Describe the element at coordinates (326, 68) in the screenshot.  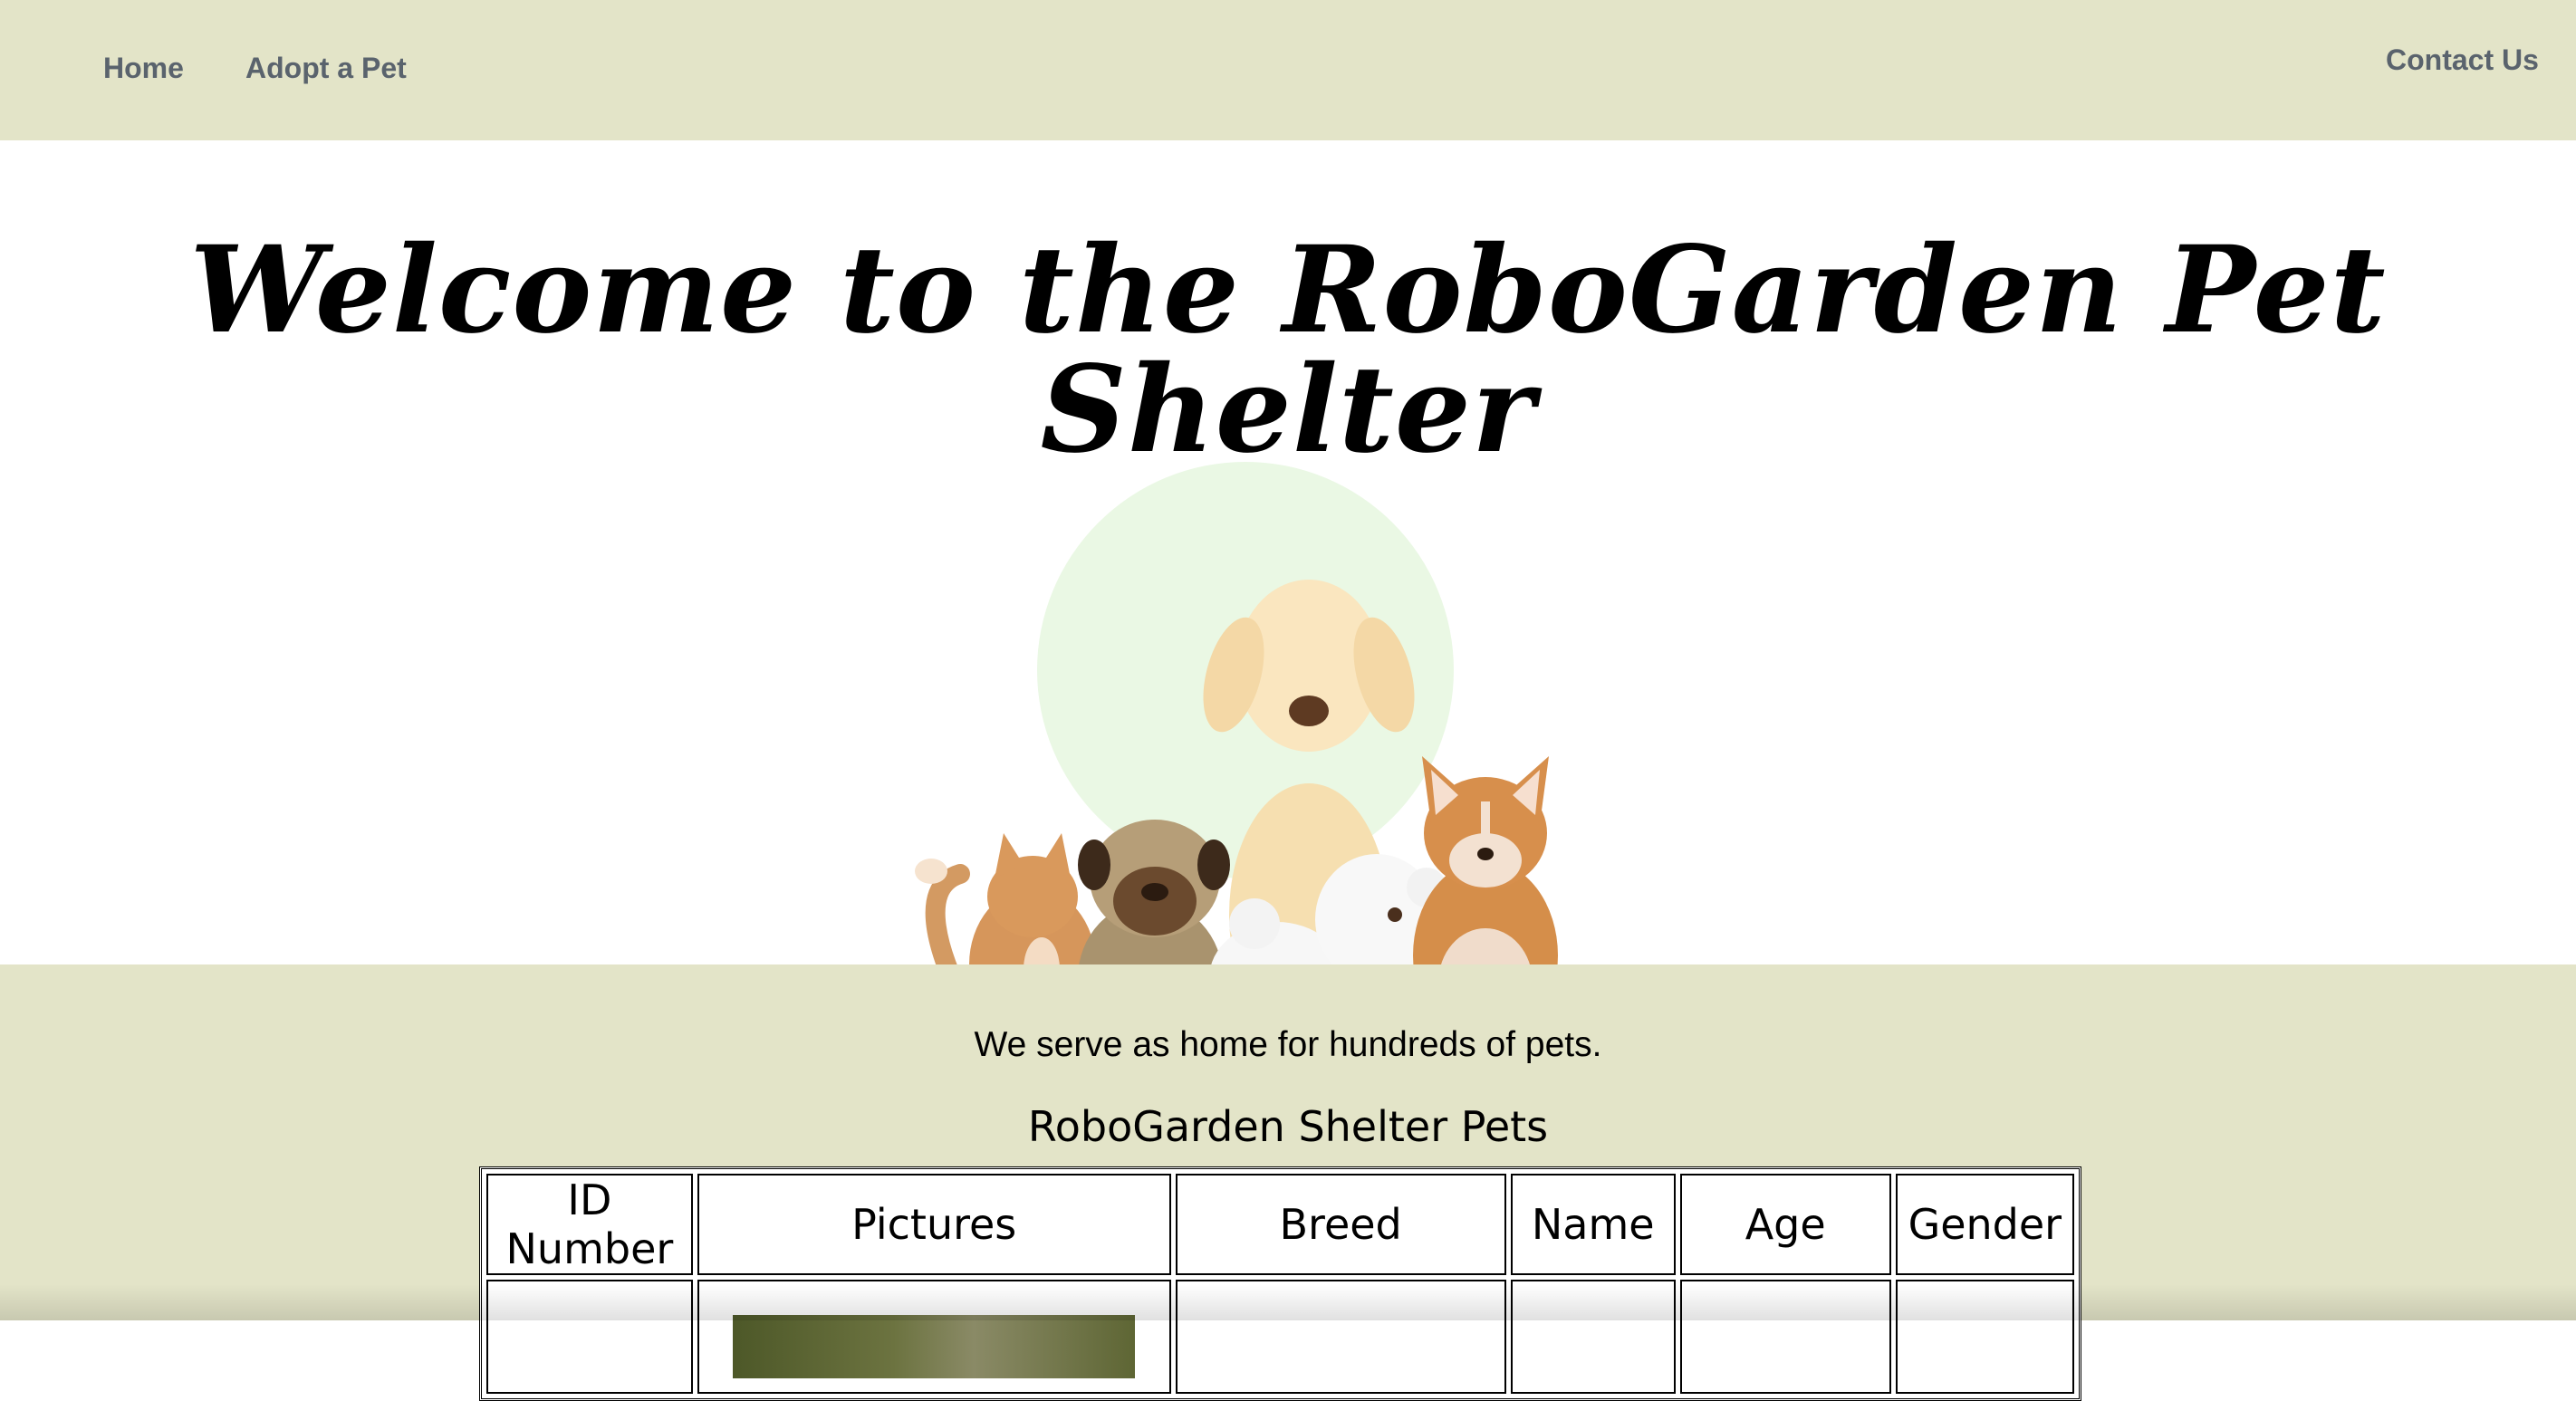
I see `nav-adopt-link: Adopt a Pet` at that location.